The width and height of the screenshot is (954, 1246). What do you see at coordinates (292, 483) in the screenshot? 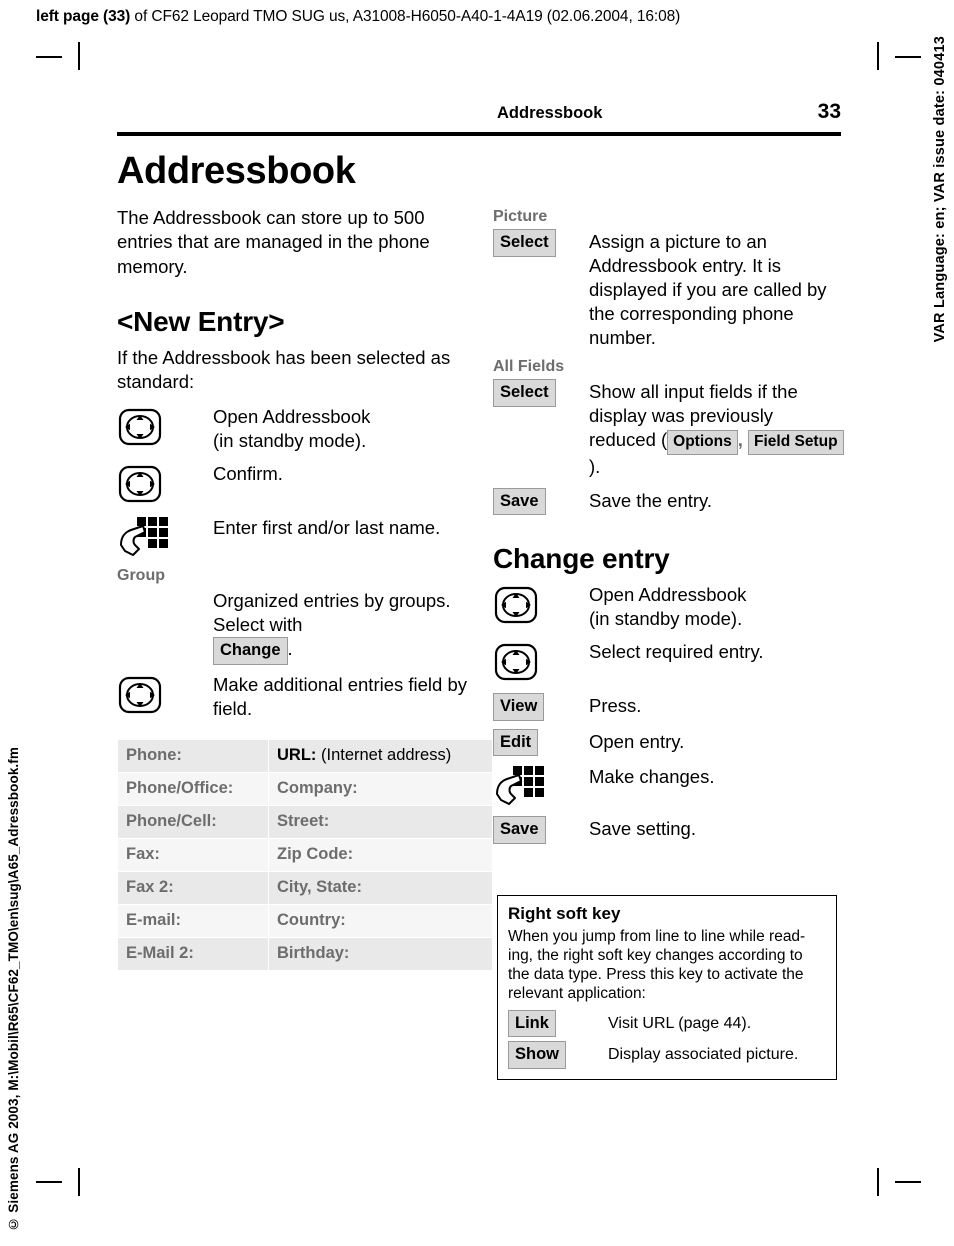
I see `step-row: Confirm.` at bounding box center [292, 483].